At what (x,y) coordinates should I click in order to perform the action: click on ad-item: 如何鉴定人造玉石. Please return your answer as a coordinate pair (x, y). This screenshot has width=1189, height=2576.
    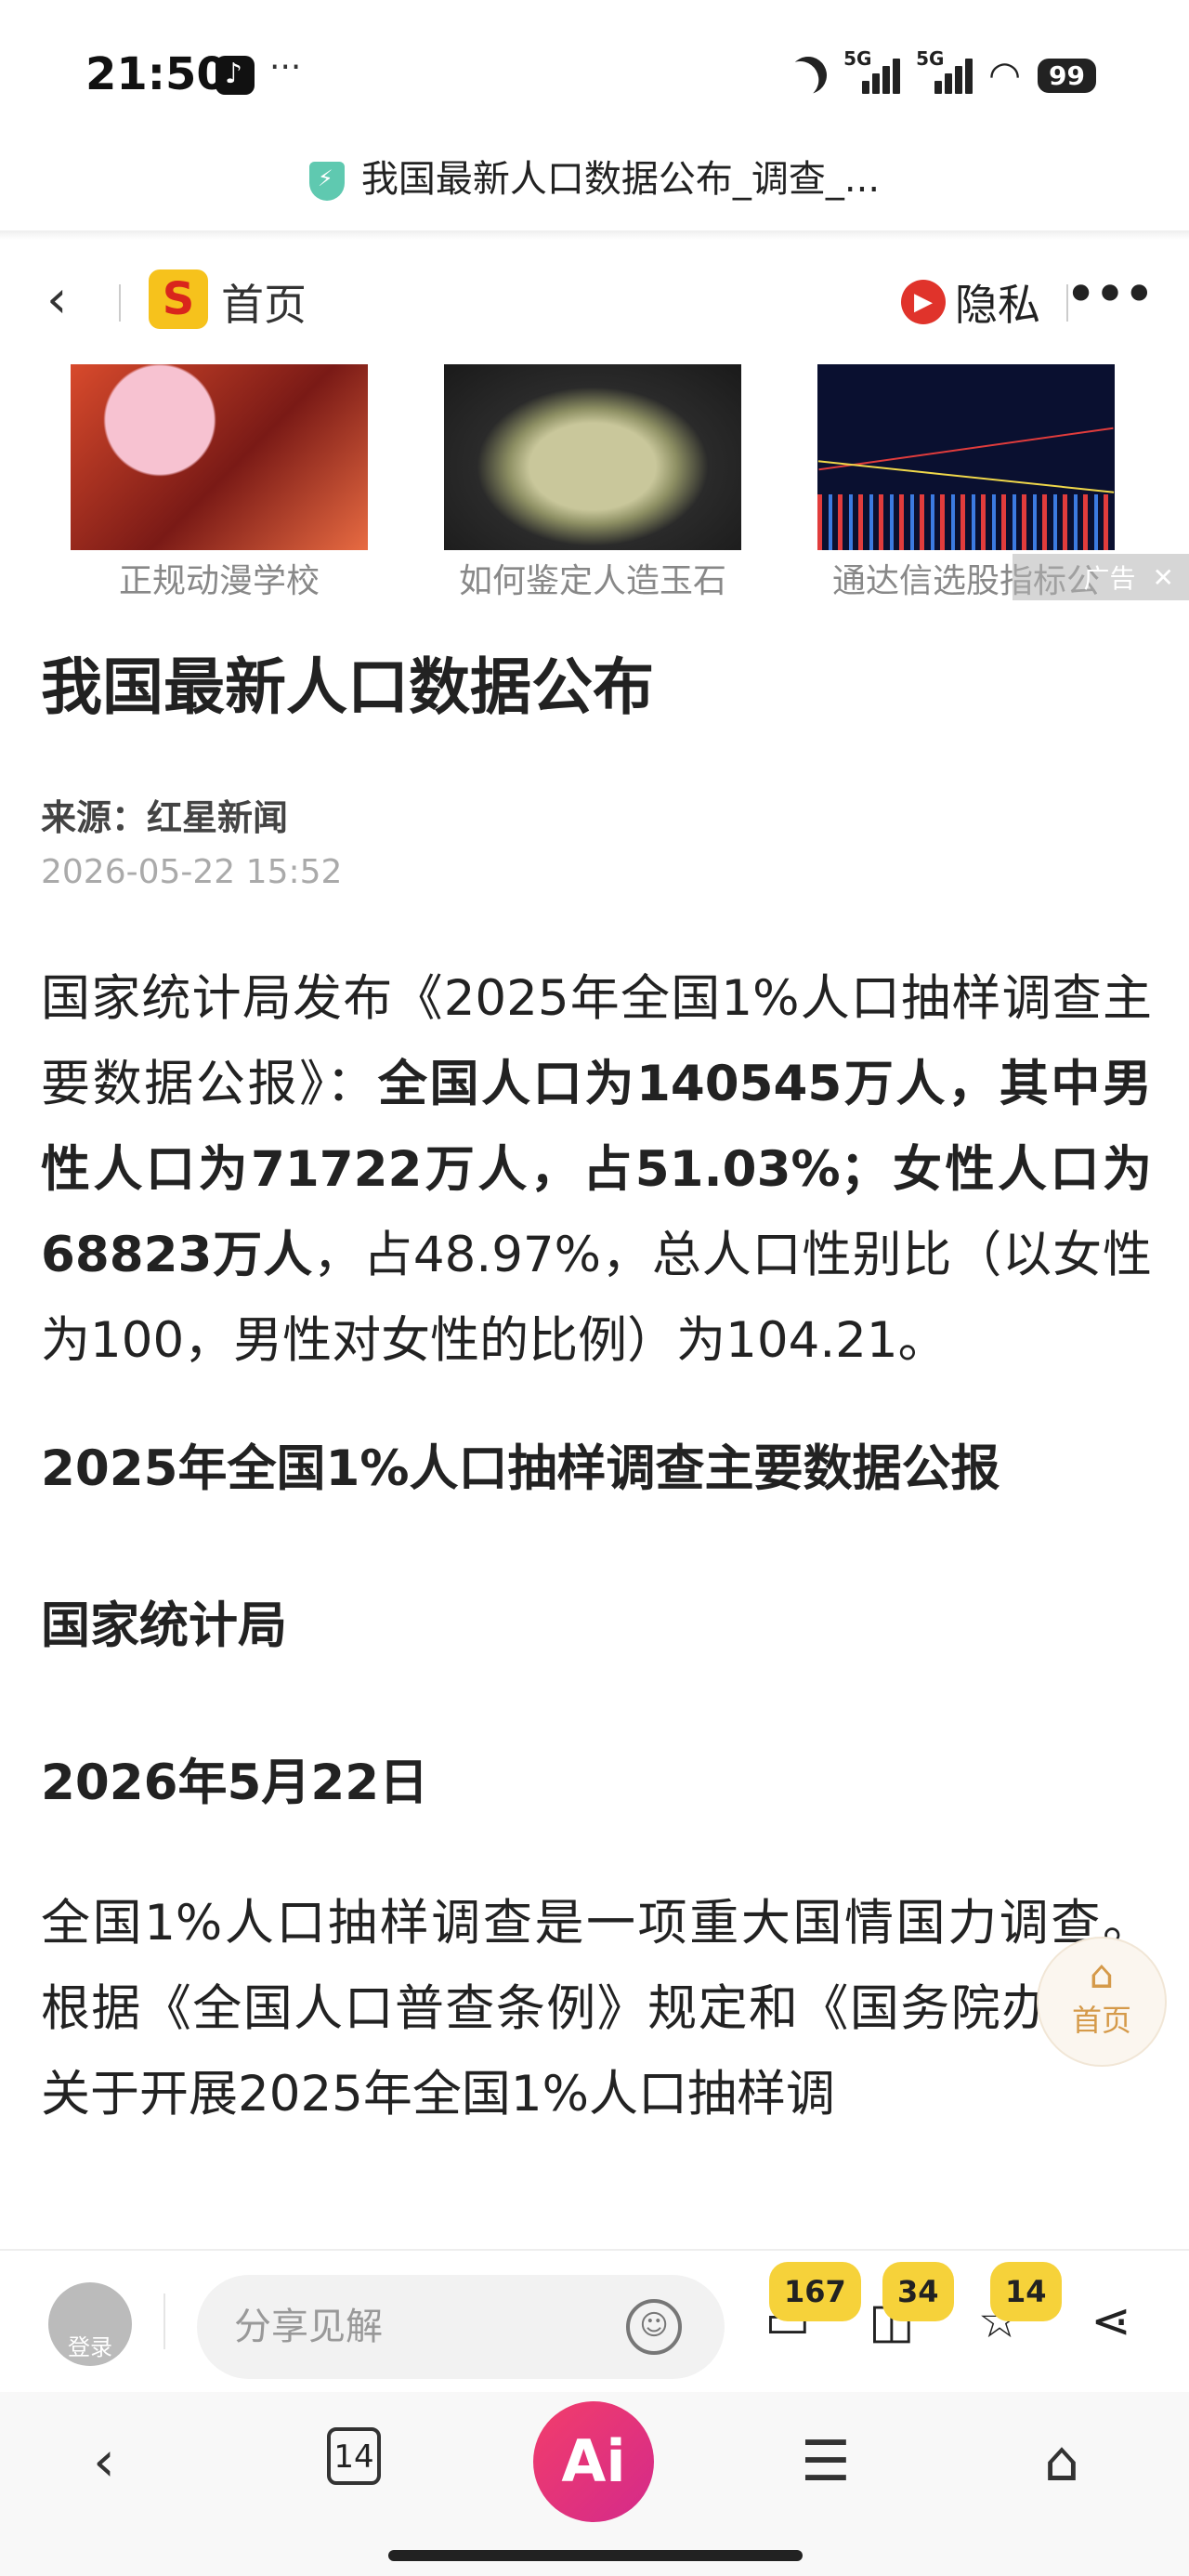
    Looking at the image, I should click on (593, 483).